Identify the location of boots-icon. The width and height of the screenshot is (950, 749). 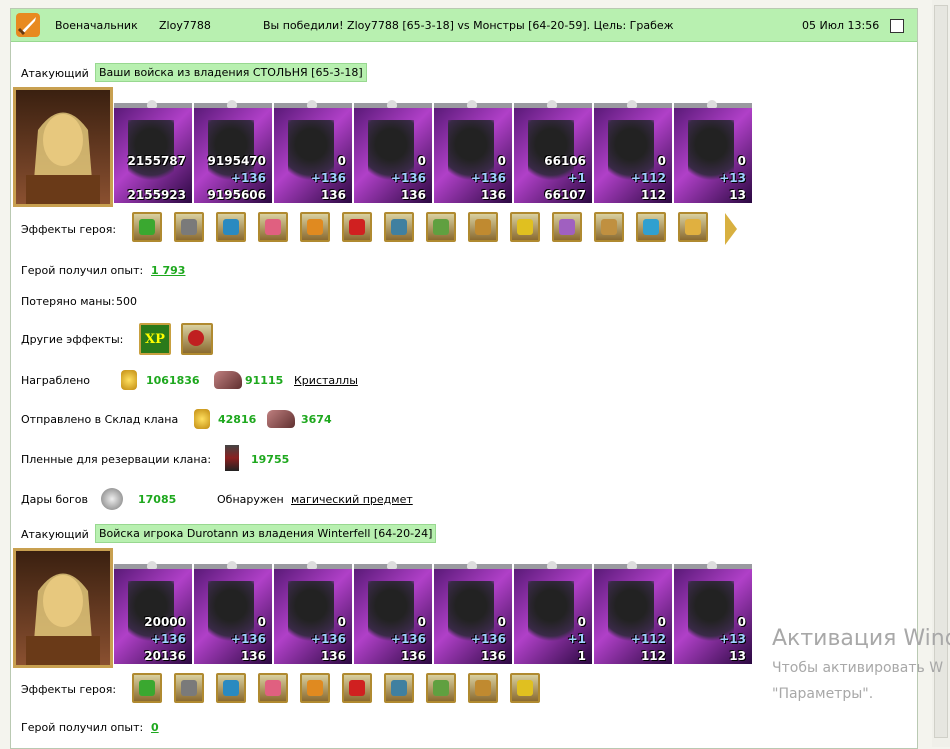
(525, 688).